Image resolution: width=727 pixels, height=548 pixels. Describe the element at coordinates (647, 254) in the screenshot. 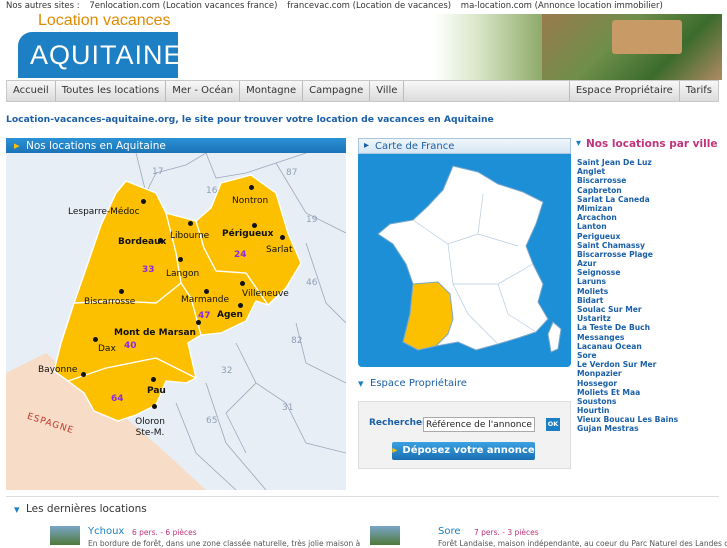

I see `ville-link: Biscarrosse Plage` at that location.